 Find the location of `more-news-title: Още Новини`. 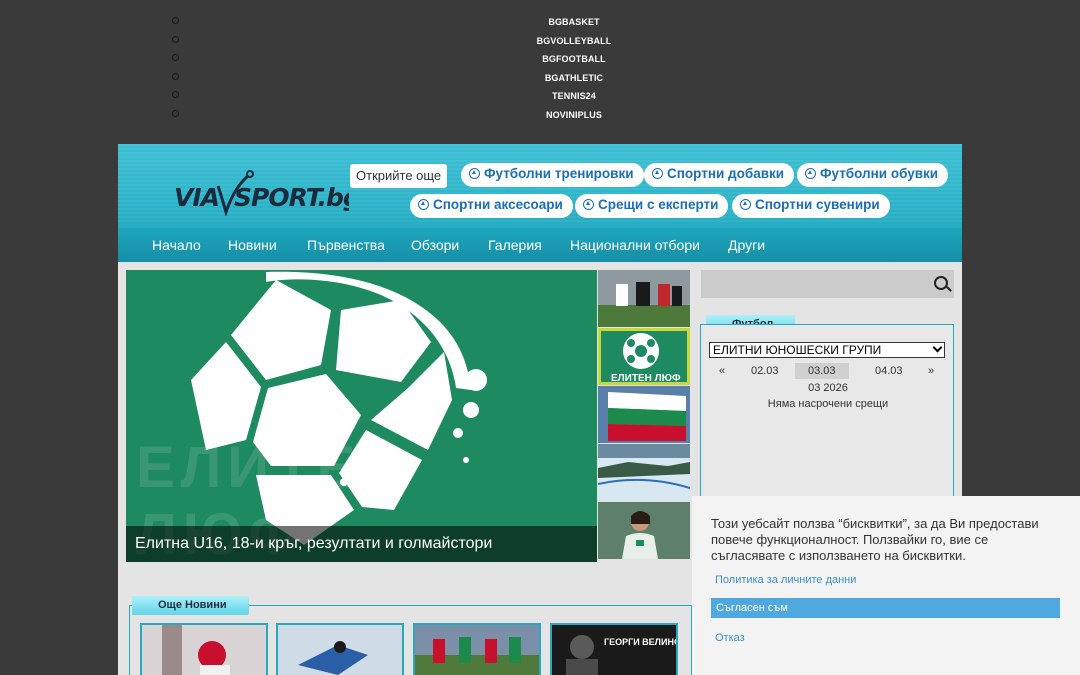

more-news-title: Още Новини is located at coordinates (190, 605).